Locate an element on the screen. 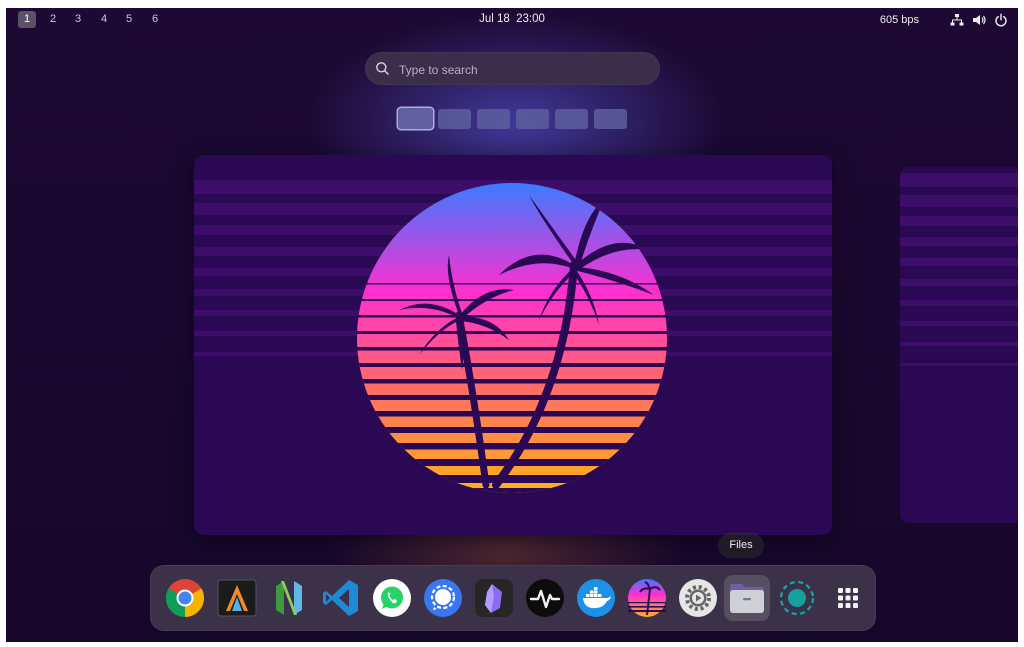 Image resolution: width=1024 pixels, height=647 pixels. vscode-icon is located at coordinates (341, 598).